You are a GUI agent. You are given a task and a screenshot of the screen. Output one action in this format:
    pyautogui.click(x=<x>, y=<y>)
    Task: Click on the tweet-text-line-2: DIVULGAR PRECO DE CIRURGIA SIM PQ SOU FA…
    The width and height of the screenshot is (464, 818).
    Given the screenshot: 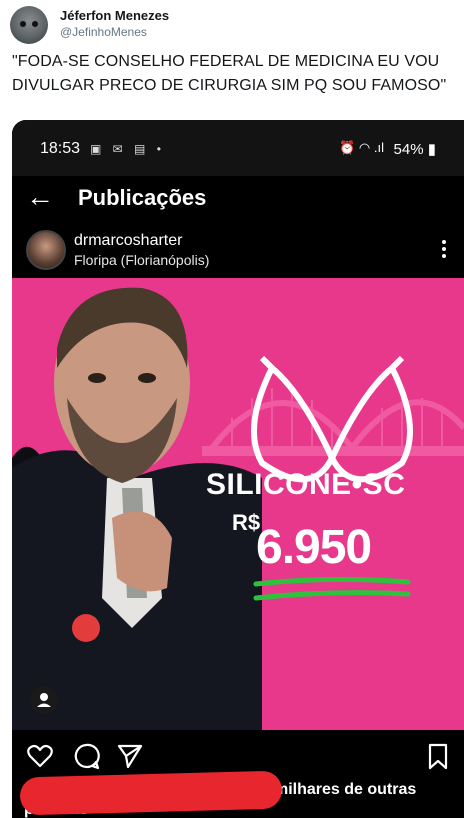 What is the action you would take?
    pyautogui.click(x=229, y=85)
    